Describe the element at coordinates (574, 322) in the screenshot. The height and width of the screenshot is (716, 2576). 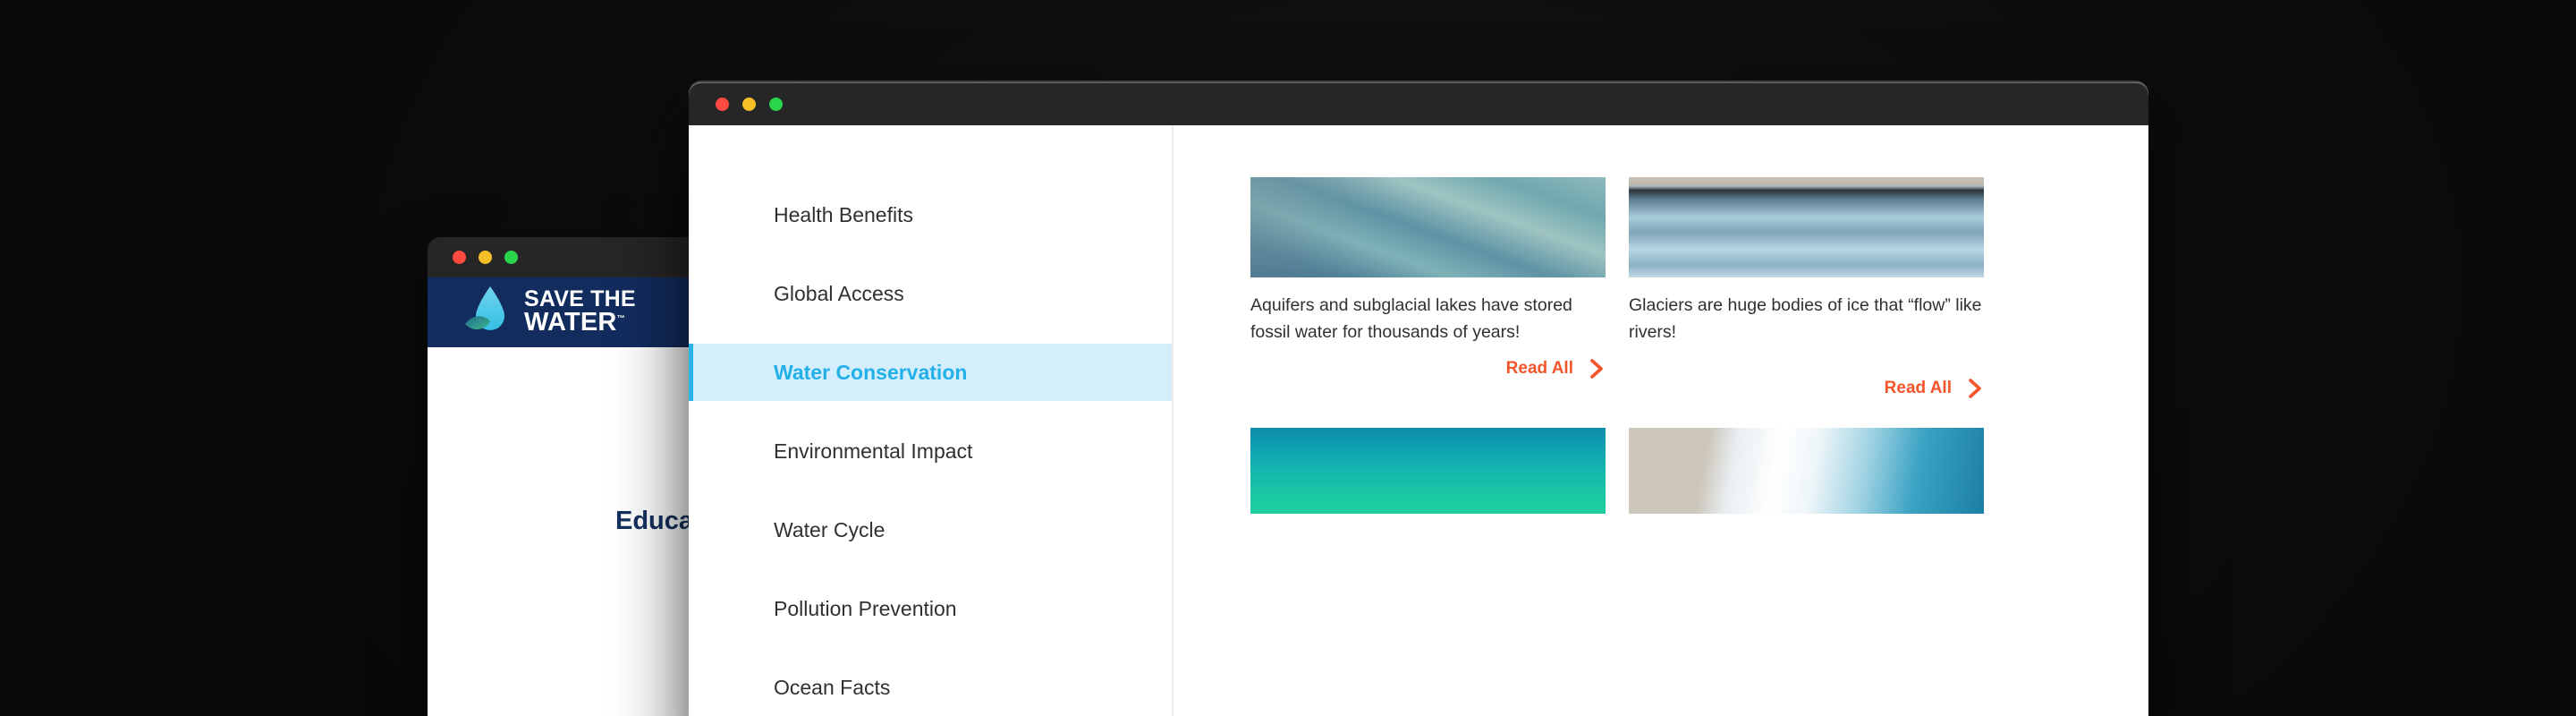
I see `brand-line-2: WATER™` at that location.